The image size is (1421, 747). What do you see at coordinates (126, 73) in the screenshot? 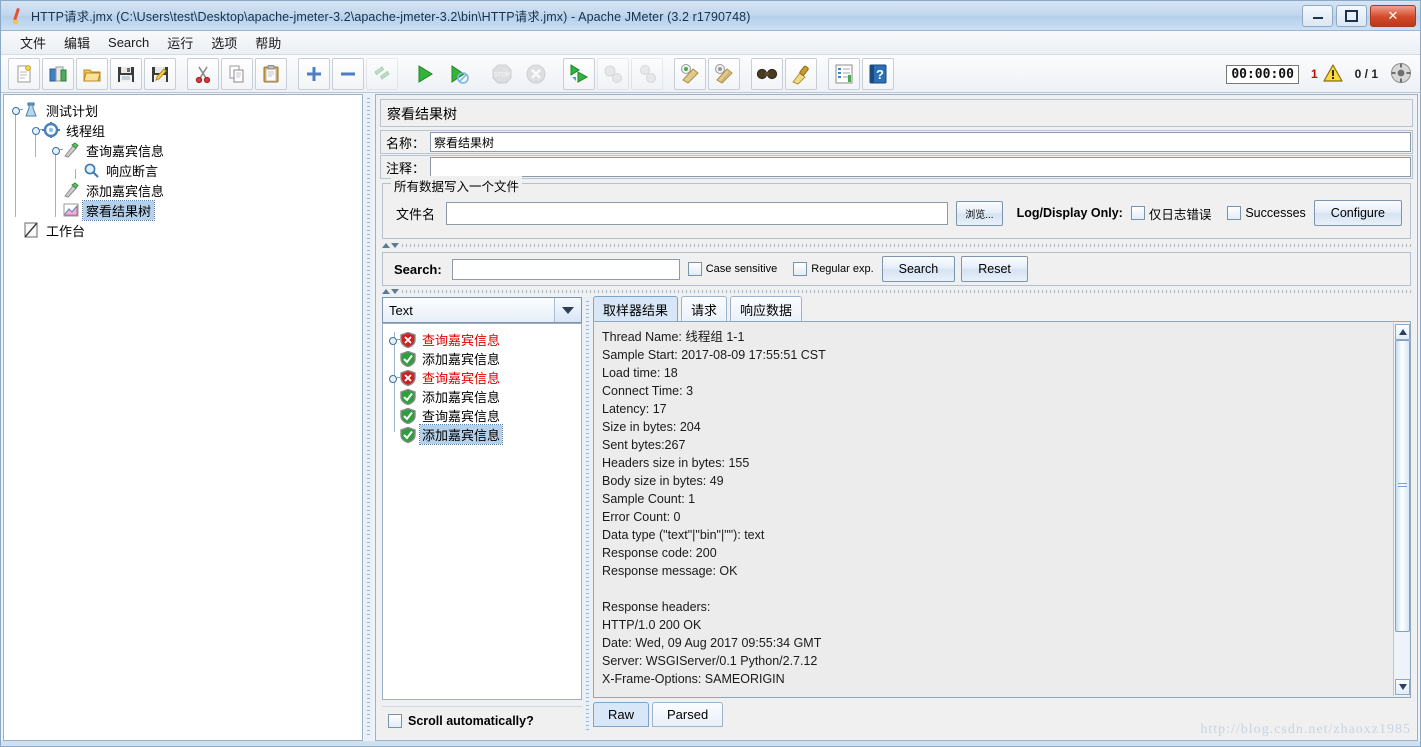
I see `save-icon` at bounding box center [126, 73].